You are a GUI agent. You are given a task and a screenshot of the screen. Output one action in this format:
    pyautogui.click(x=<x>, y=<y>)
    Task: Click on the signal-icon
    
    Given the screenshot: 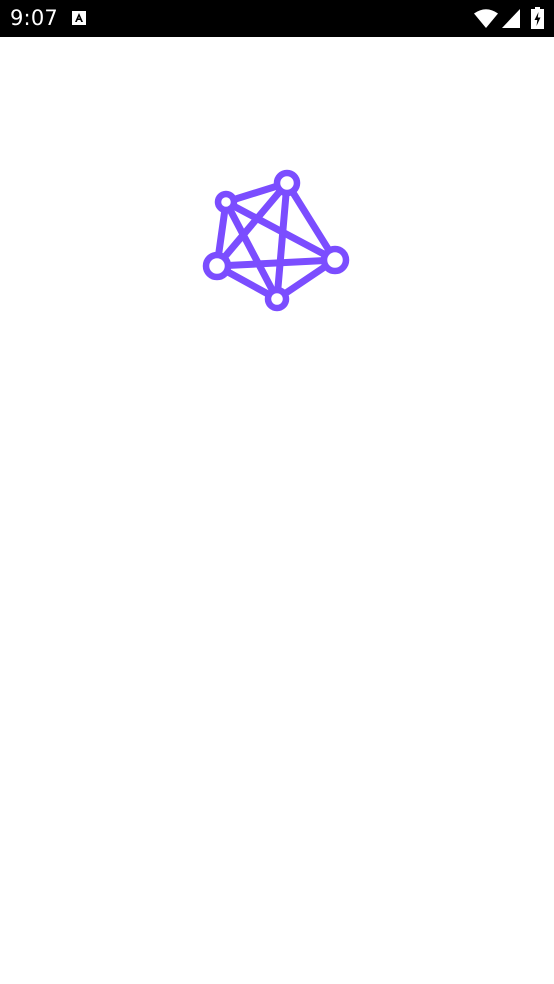 What is the action you would take?
    pyautogui.click(x=511, y=18)
    